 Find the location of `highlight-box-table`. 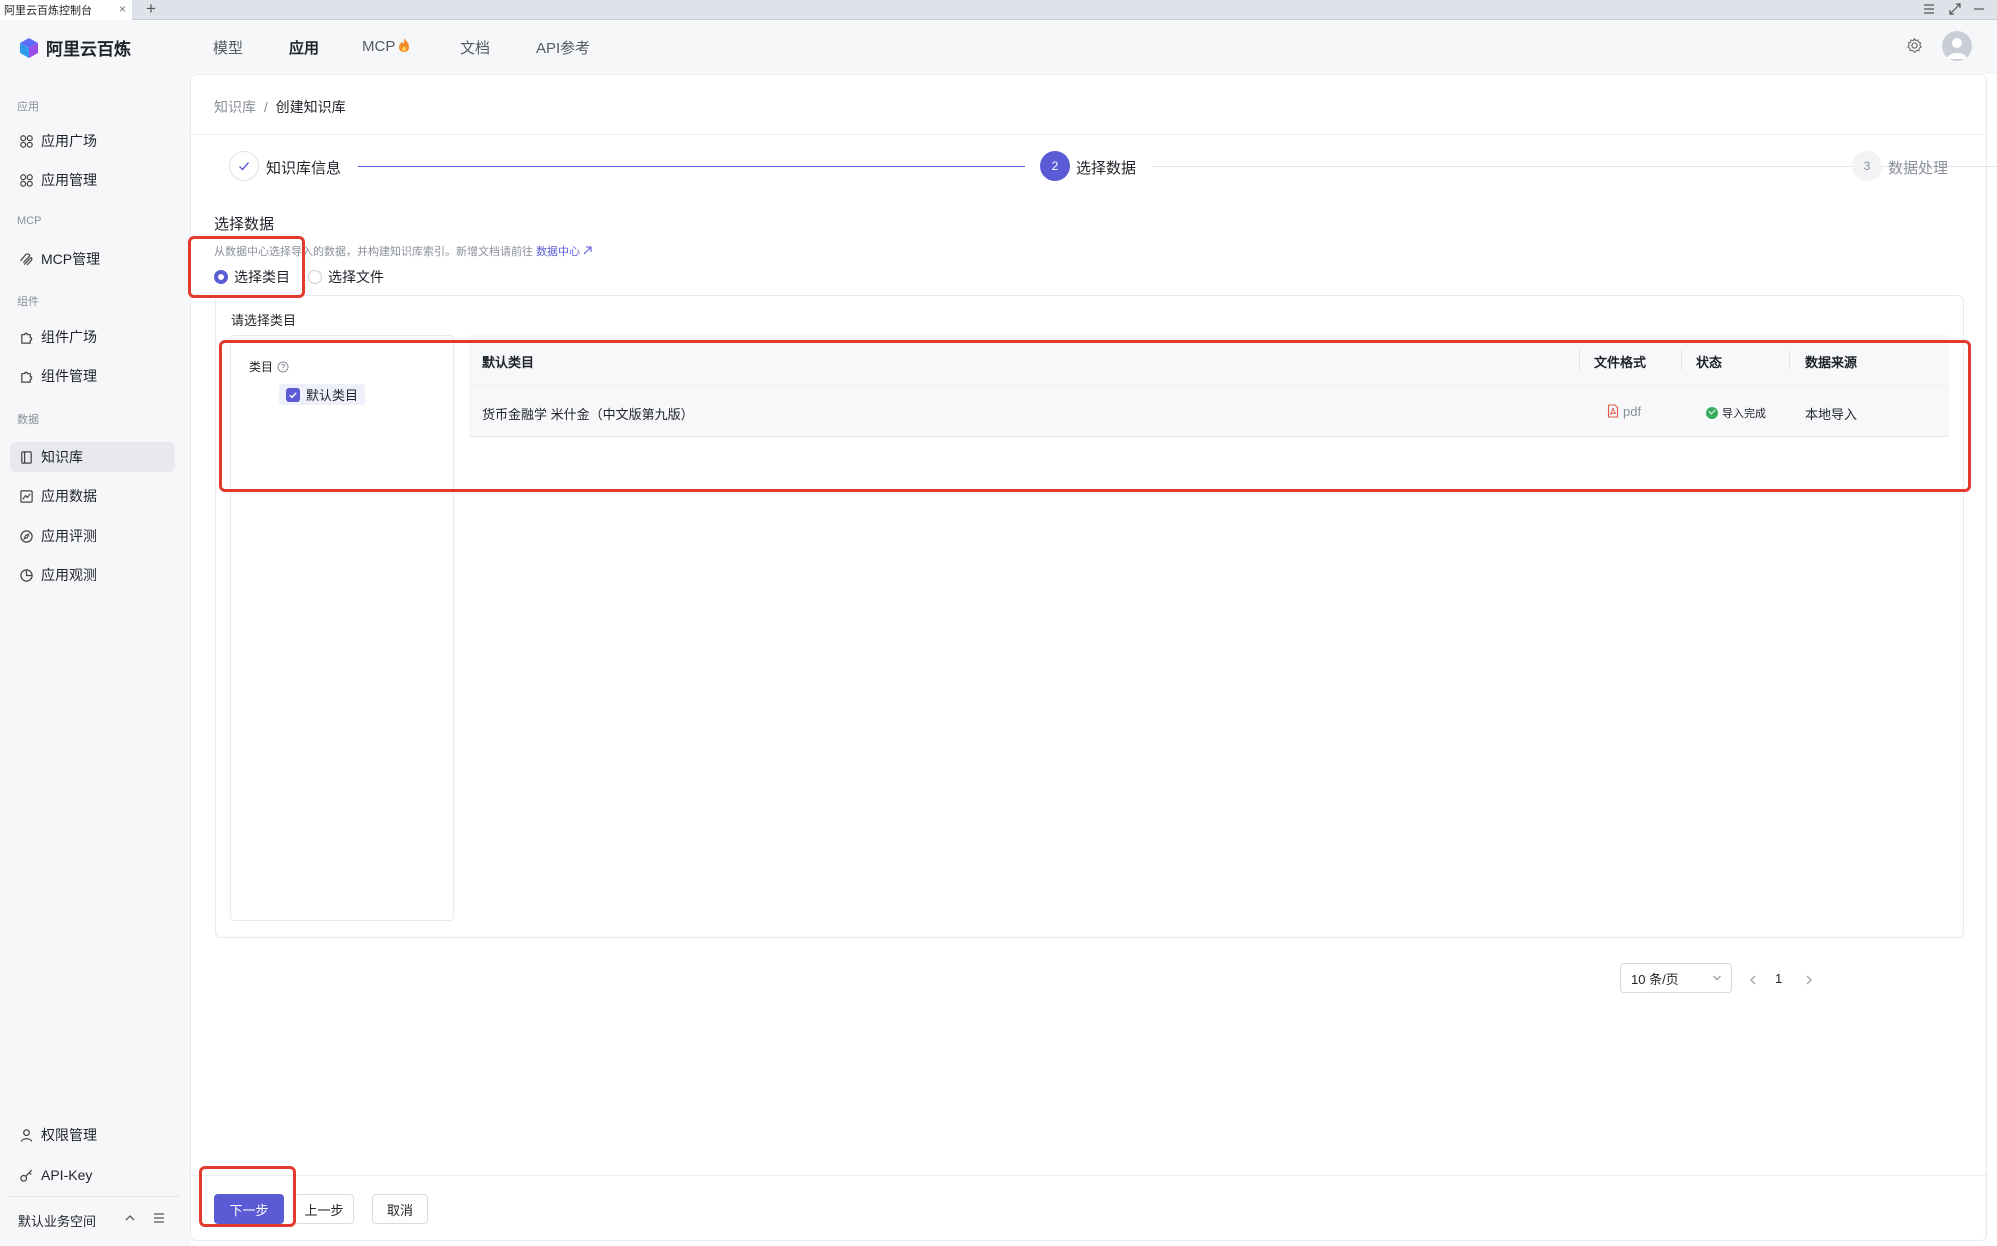

highlight-box-table is located at coordinates (1095, 416).